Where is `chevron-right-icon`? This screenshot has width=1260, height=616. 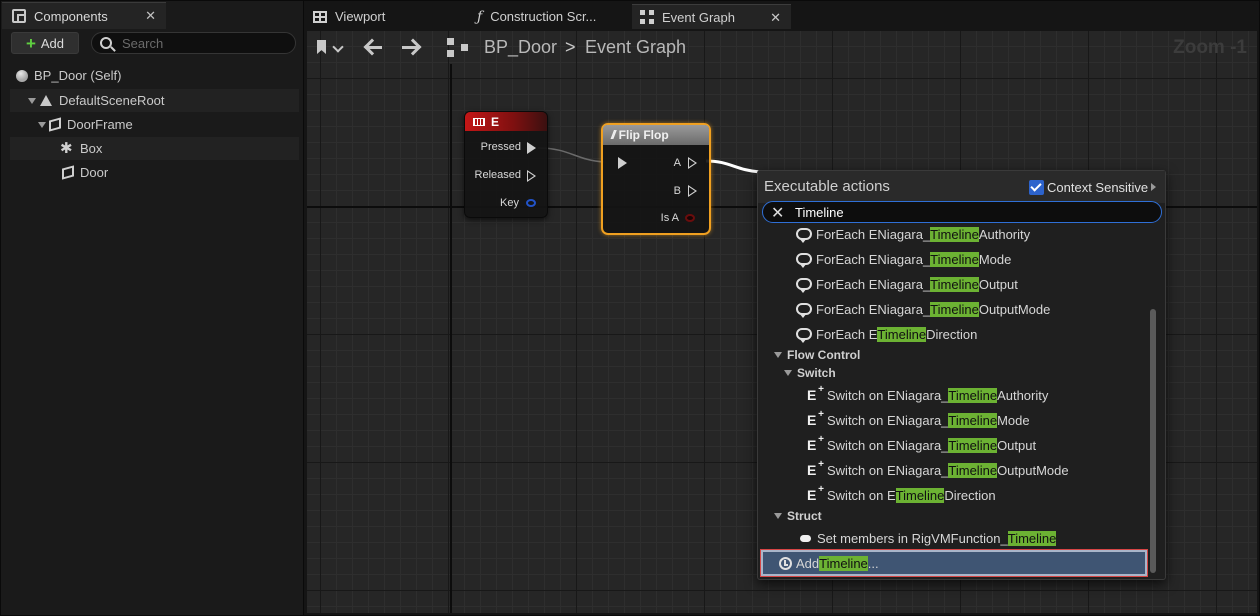 chevron-right-icon is located at coordinates (1153, 187).